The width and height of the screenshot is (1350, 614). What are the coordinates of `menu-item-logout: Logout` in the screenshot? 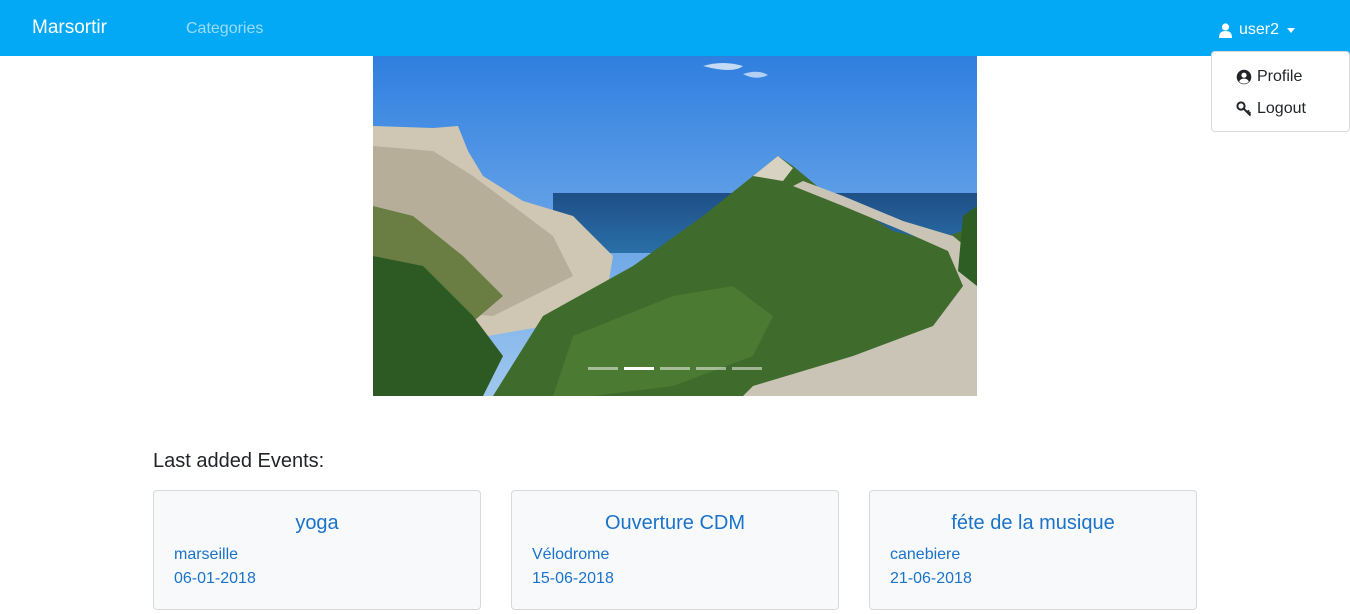 It's located at (1271, 109).